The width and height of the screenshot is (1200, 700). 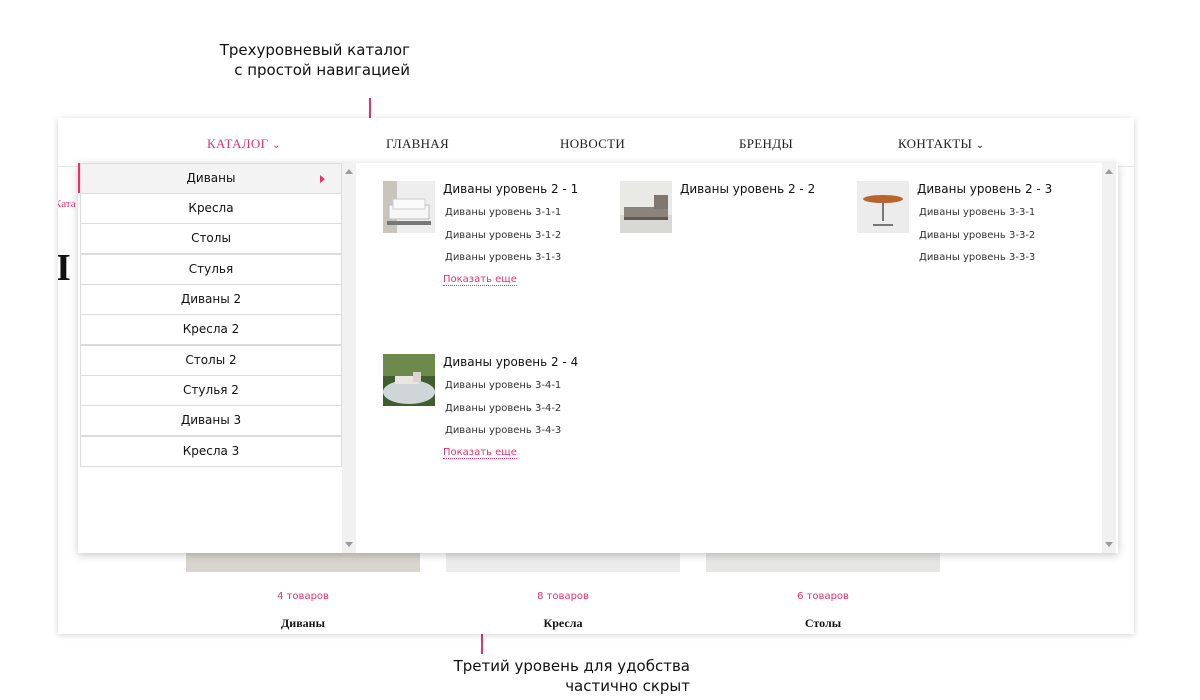 I want to click on annotation-top-line1: Трехуровневый каталог, so click(x=314, y=50).